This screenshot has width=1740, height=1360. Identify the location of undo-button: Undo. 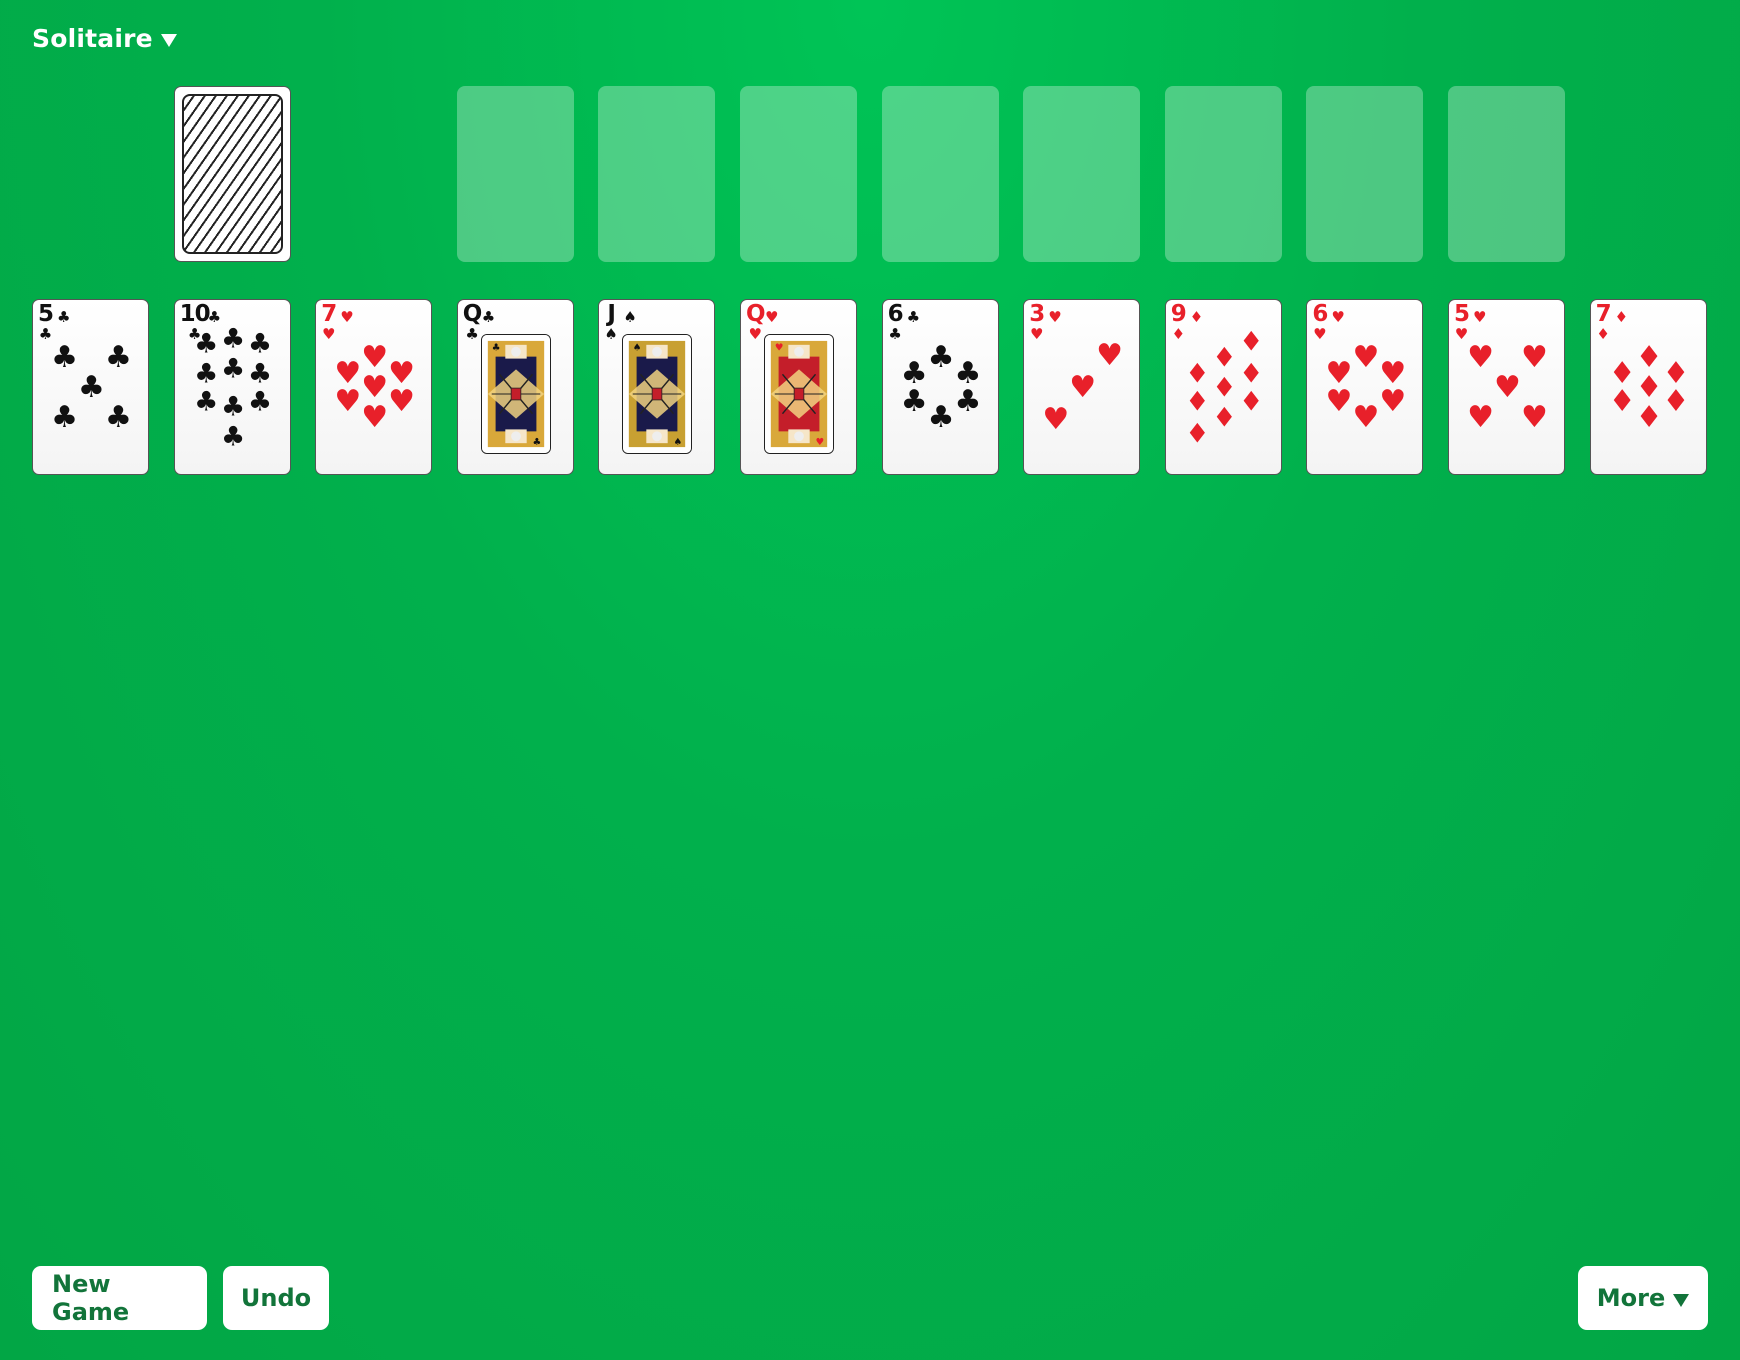
(276, 1298).